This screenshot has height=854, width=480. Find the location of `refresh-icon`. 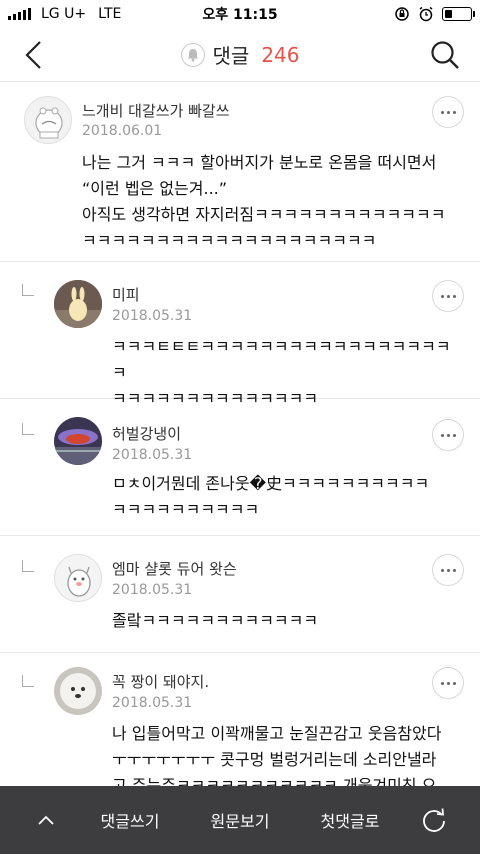

refresh-icon is located at coordinates (434, 820).